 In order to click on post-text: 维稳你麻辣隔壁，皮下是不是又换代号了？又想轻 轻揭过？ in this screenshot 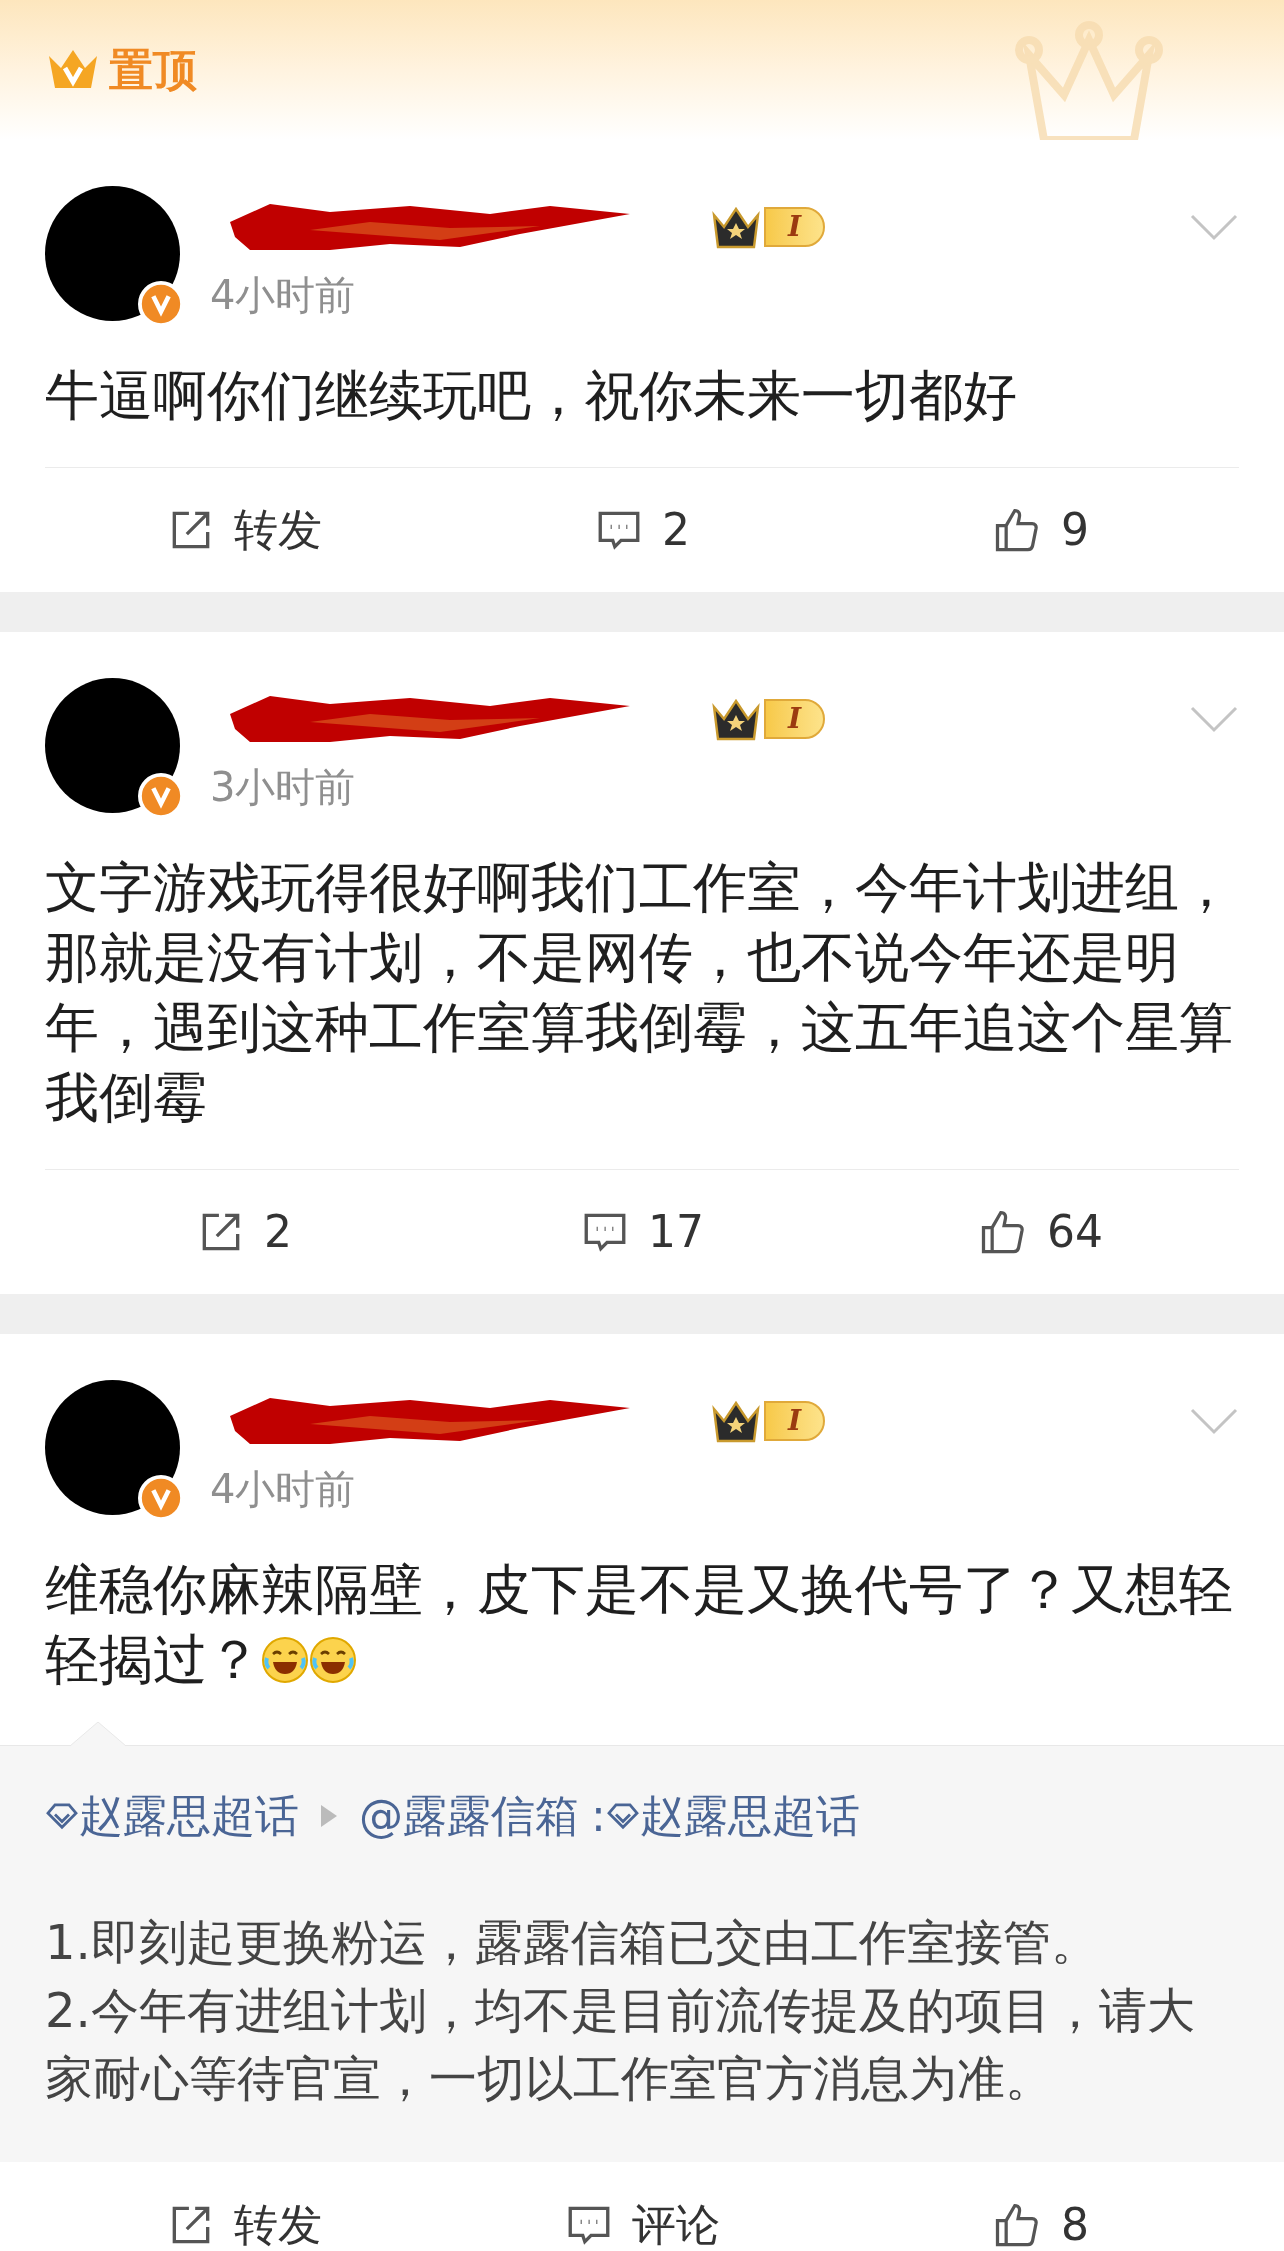, I will do `click(639, 1625)`.